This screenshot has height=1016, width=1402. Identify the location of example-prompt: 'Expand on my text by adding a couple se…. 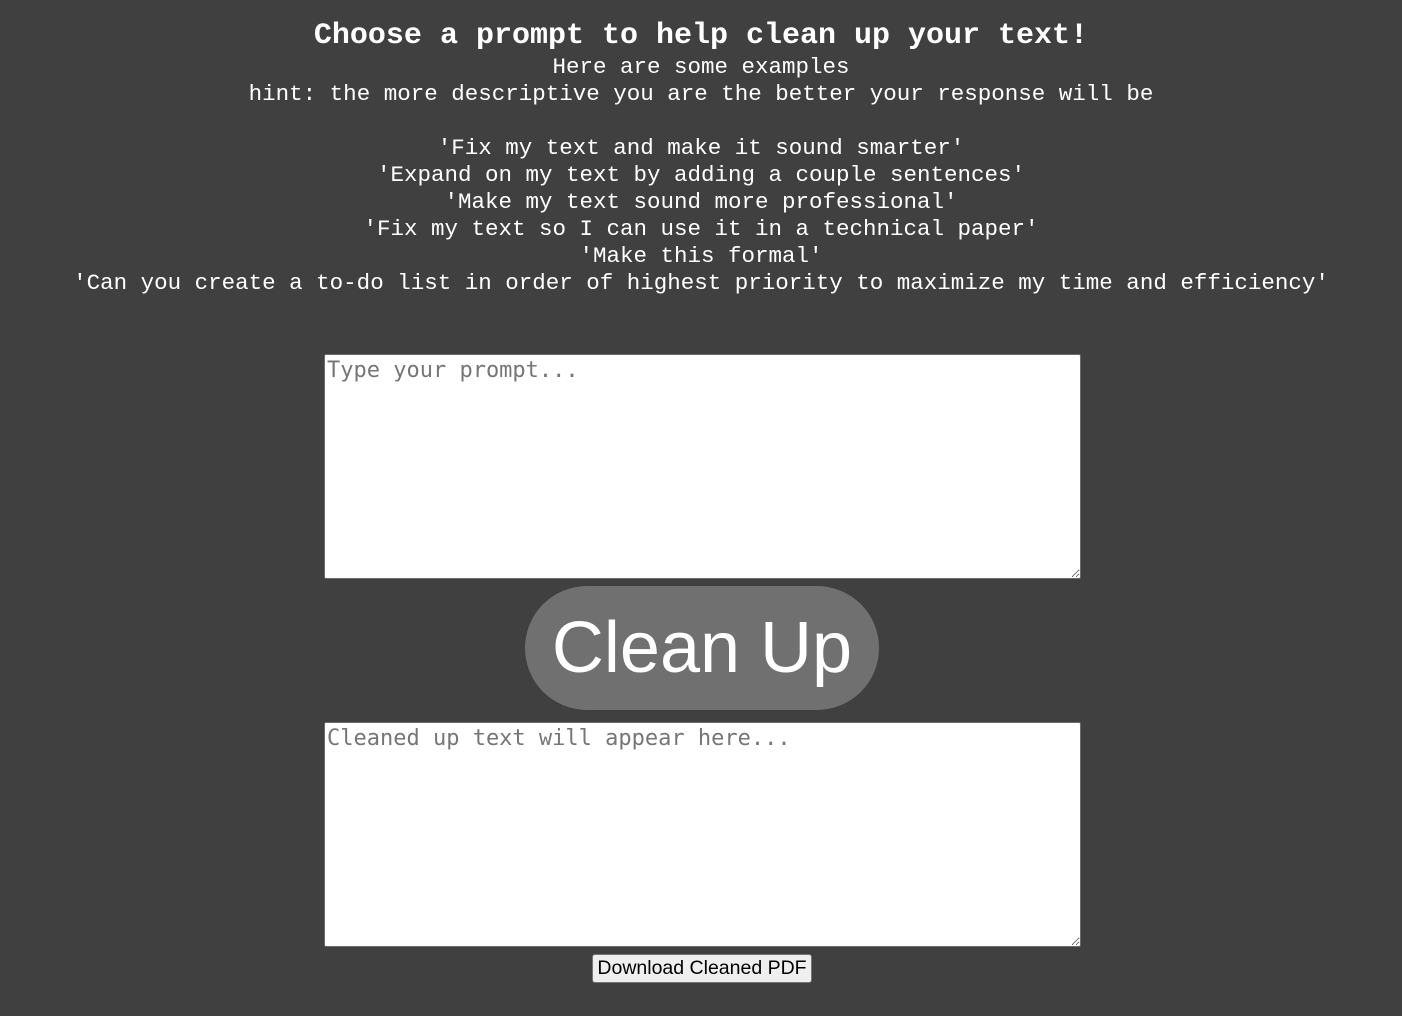
(701, 175).